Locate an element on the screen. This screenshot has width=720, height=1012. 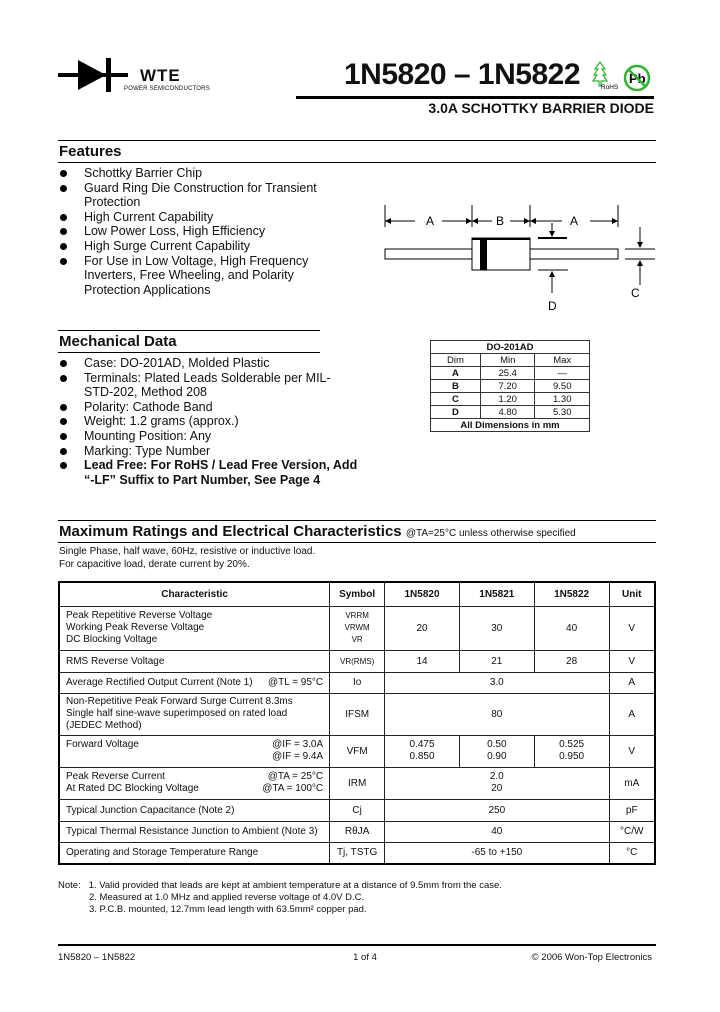
dim-cell: 4.80 is located at coordinates (507, 412).